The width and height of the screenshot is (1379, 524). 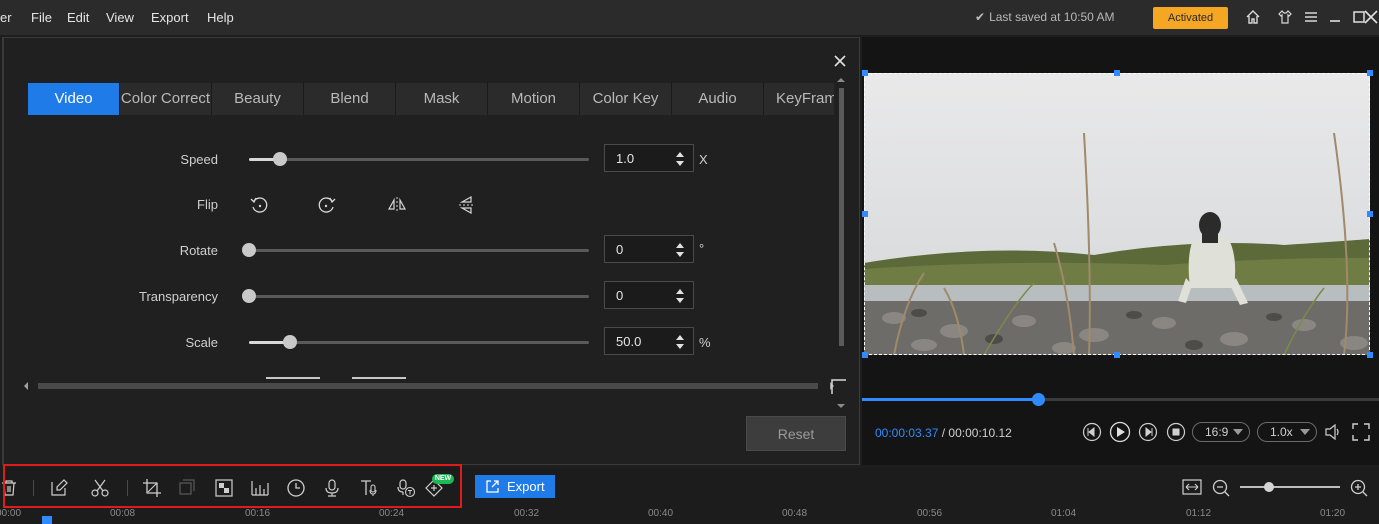 What do you see at coordinates (467, 205) in the screenshot?
I see `flip-vertical-icon` at bounding box center [467, 205].